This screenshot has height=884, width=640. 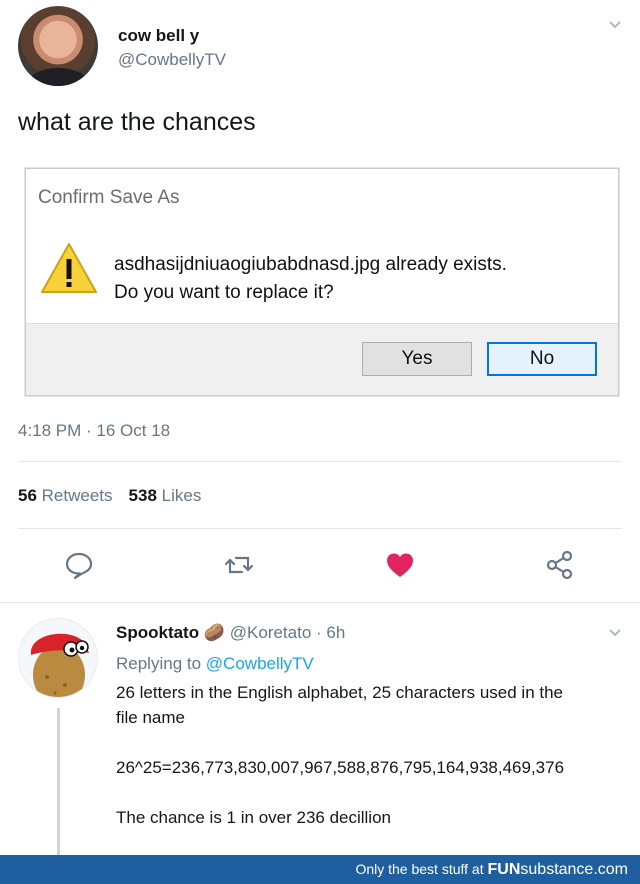 What do you see at coordinates (320, 567) in the screenshot?
I see `tweet-actions` at bounding box center [320, 567].